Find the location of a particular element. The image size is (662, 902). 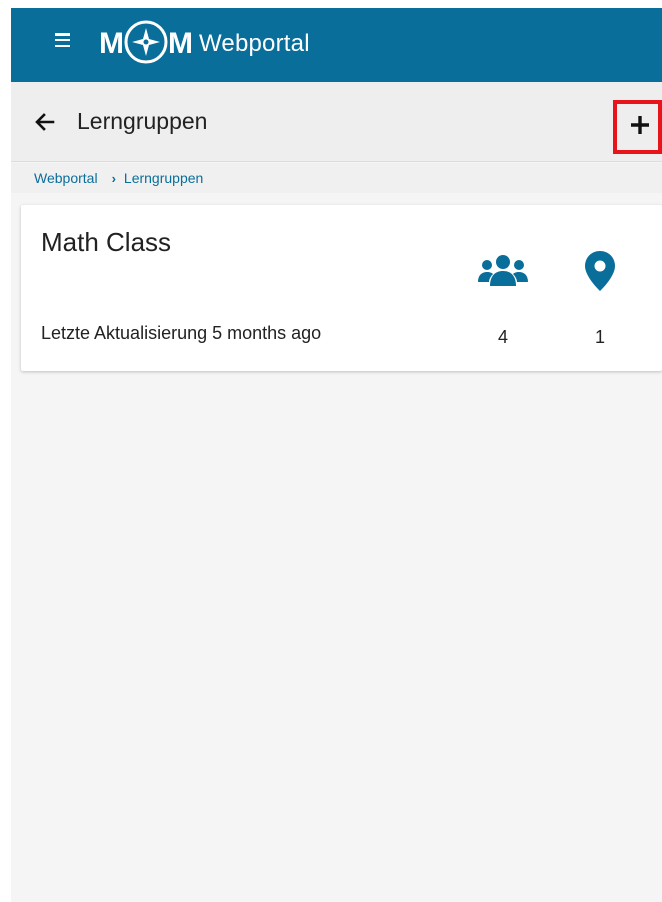

users-icon is located at coordinates (503, 272).